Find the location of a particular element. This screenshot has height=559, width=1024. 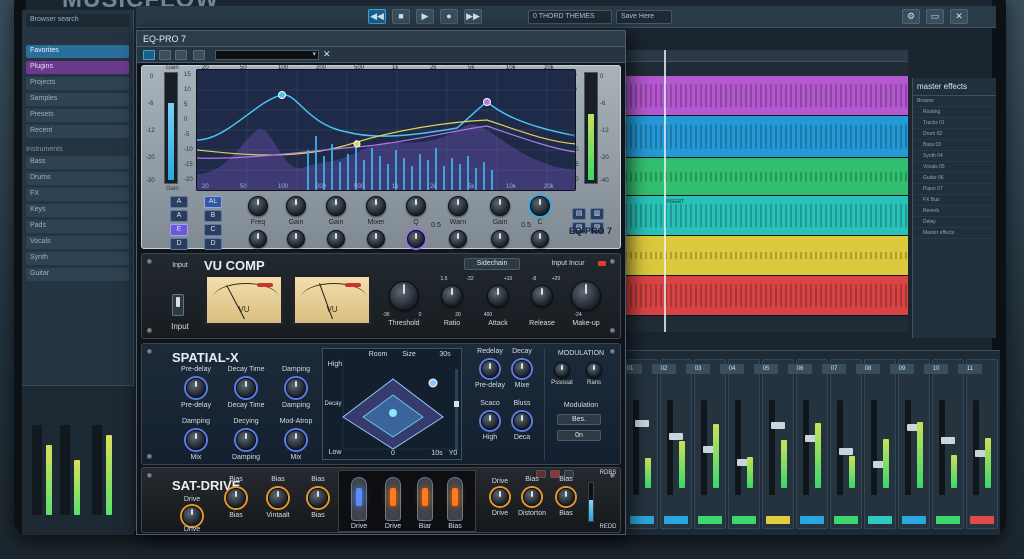

position-display: 0 THORD THEMES is located at coordinates (570, 17).